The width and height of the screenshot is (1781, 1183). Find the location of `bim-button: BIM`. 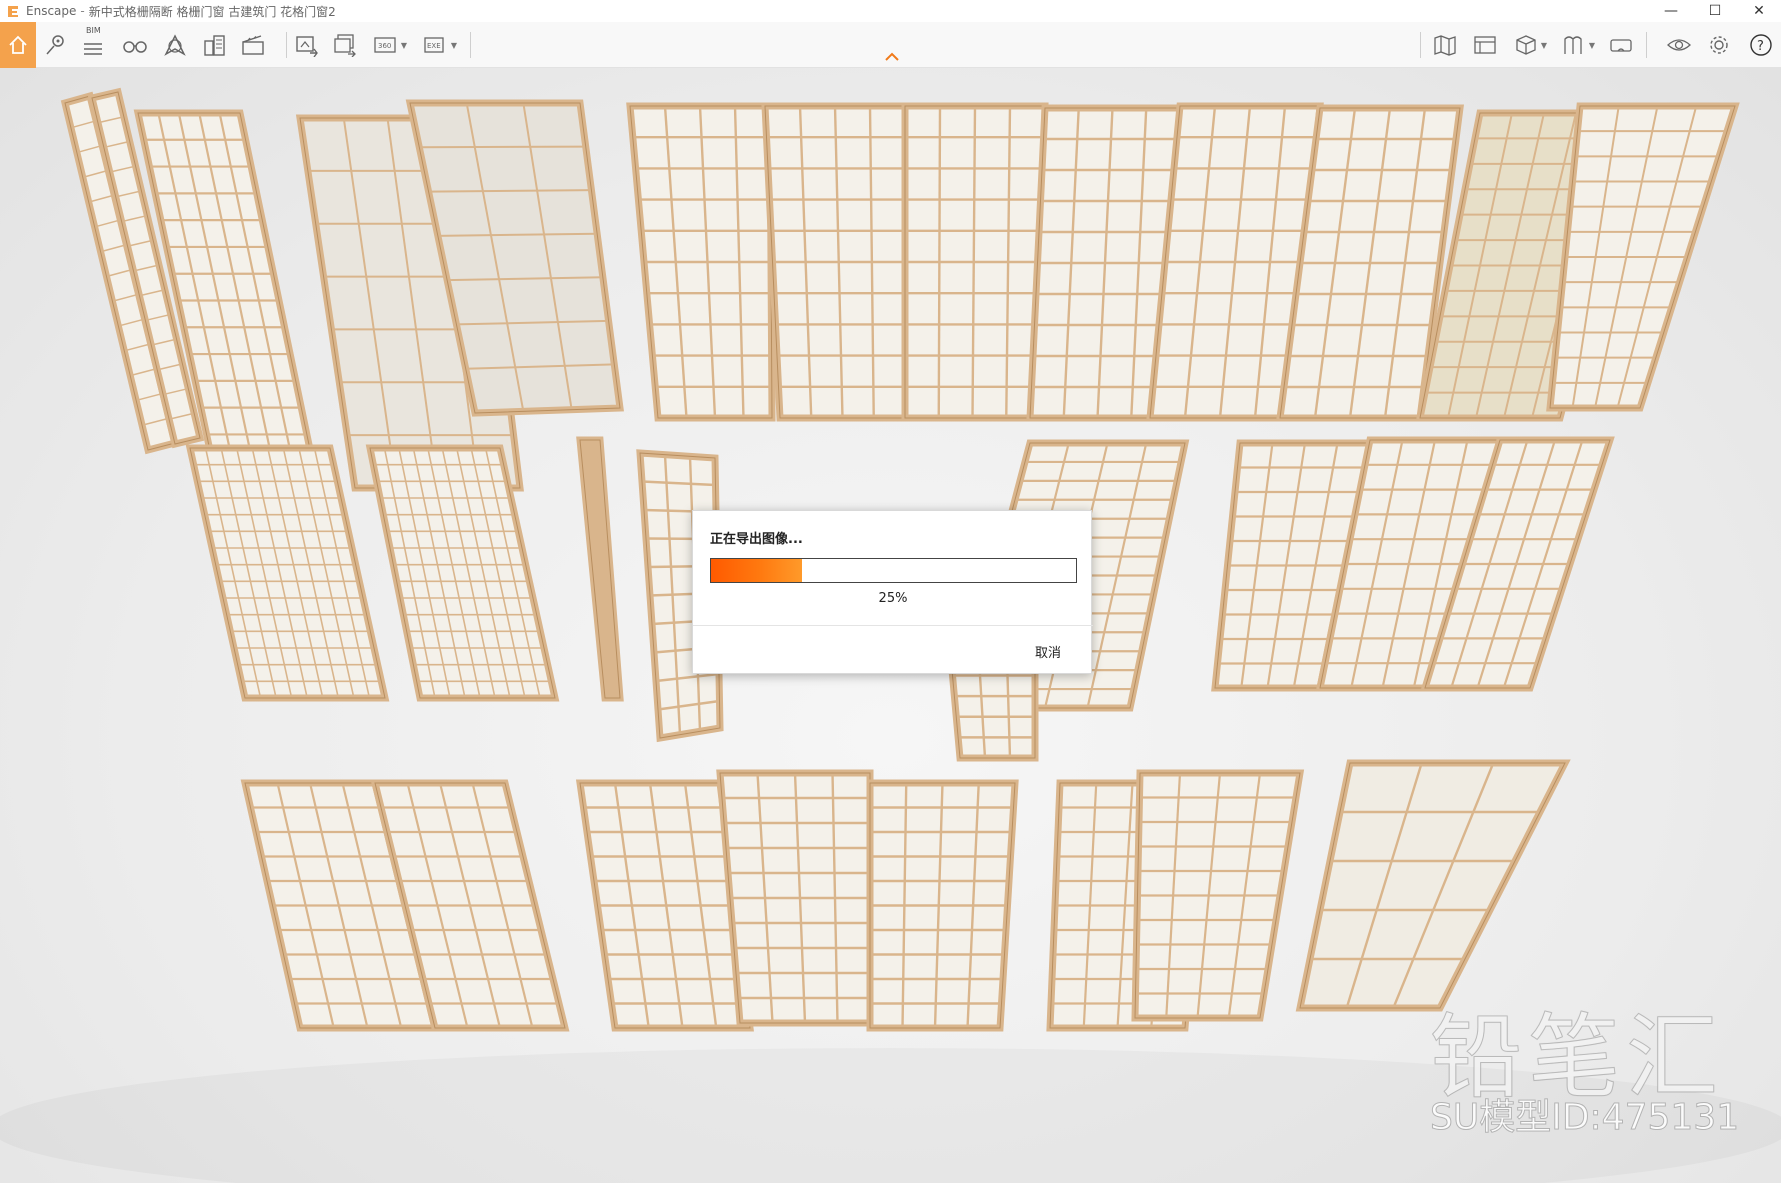

bim-button: BIM is located at coordinates (93, 44).